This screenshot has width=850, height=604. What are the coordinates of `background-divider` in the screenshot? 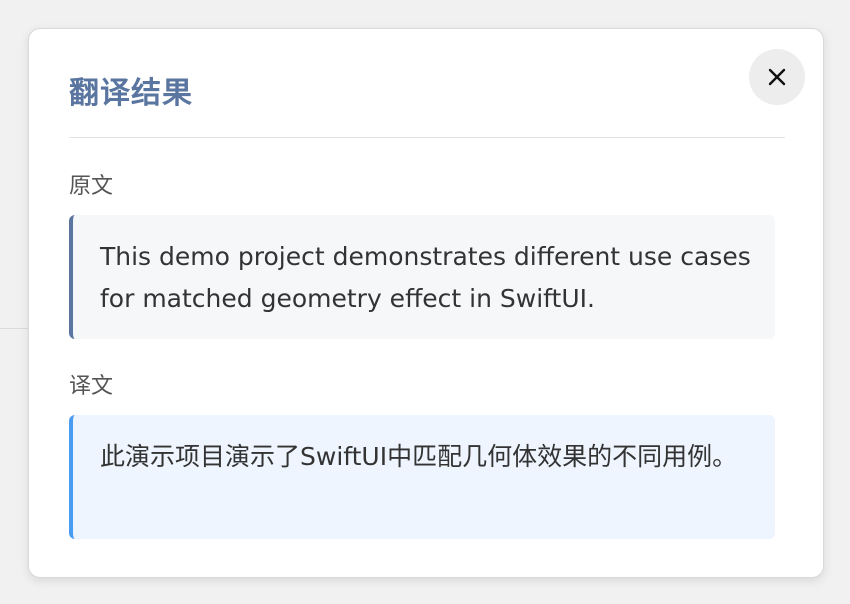 It's located at (14, 328).